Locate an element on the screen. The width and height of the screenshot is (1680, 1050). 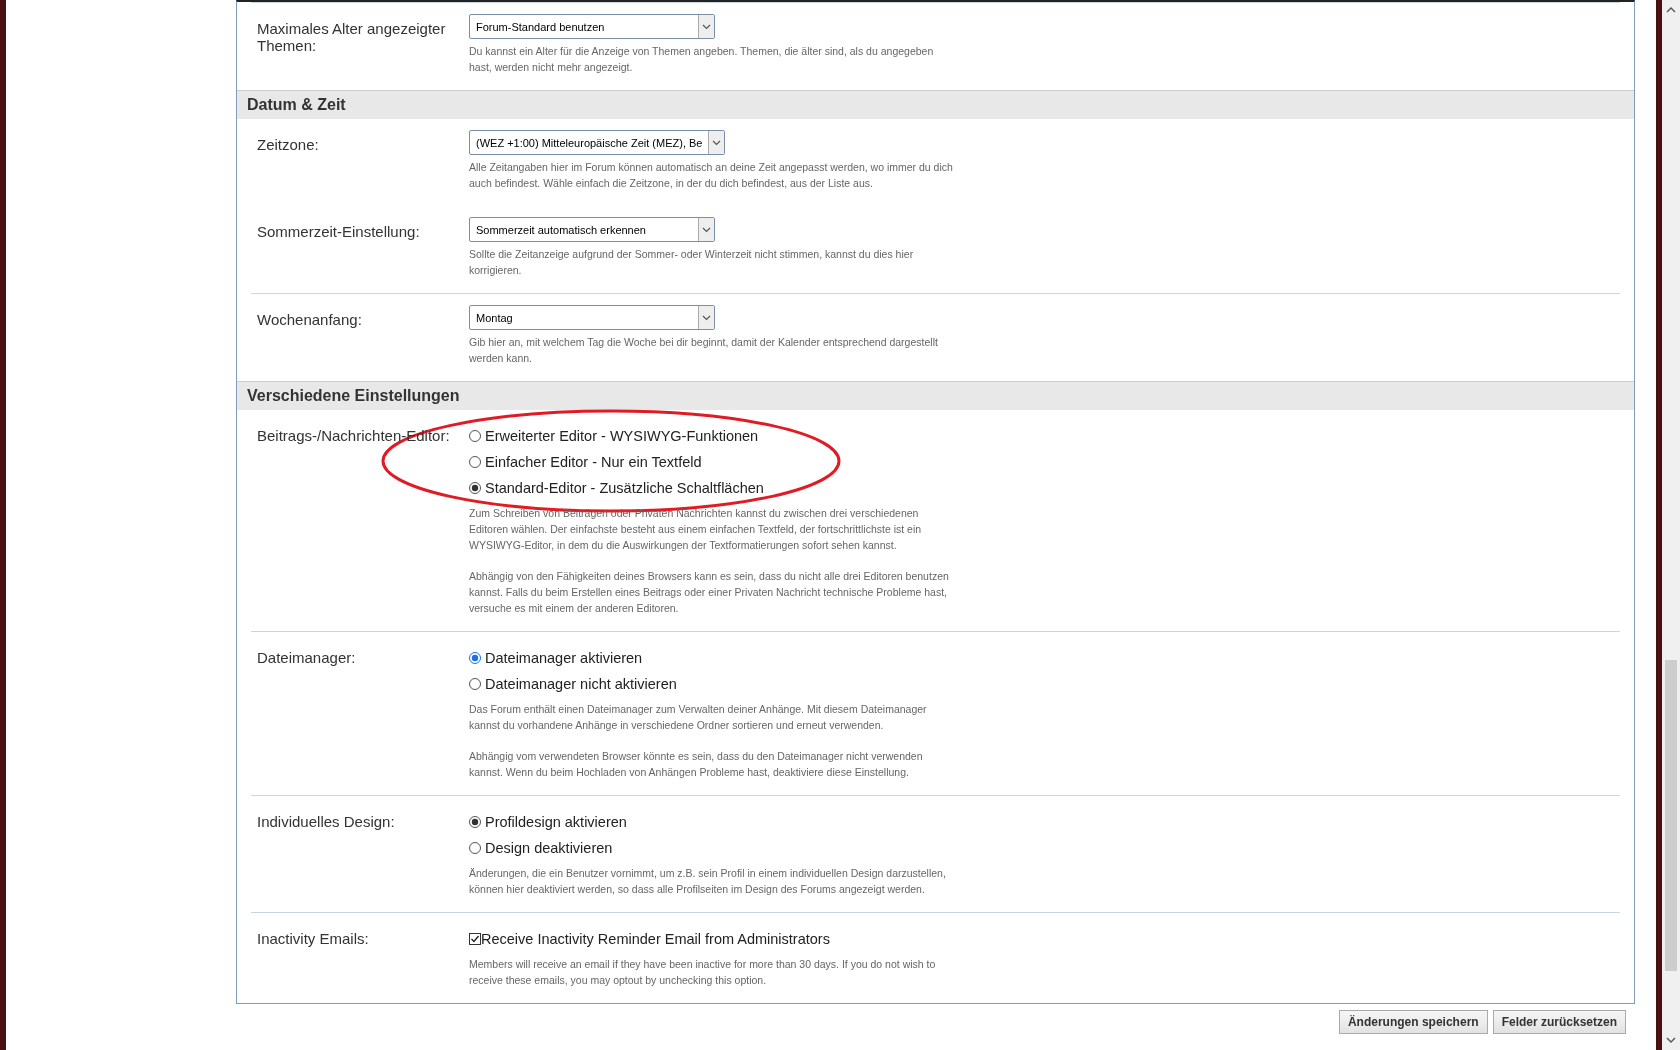
dropdown: Sommerzeit automatisch erkennen is located at coordinates (592, 229).